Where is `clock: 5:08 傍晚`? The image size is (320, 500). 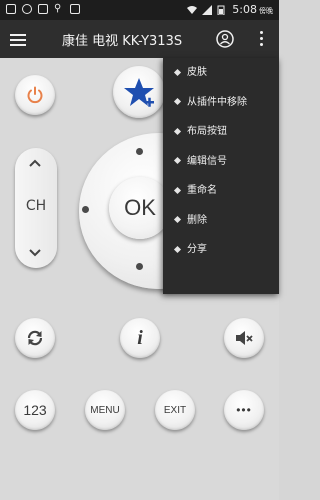 clock: 5:08 傍晚 is located at coordinates (252, 9).